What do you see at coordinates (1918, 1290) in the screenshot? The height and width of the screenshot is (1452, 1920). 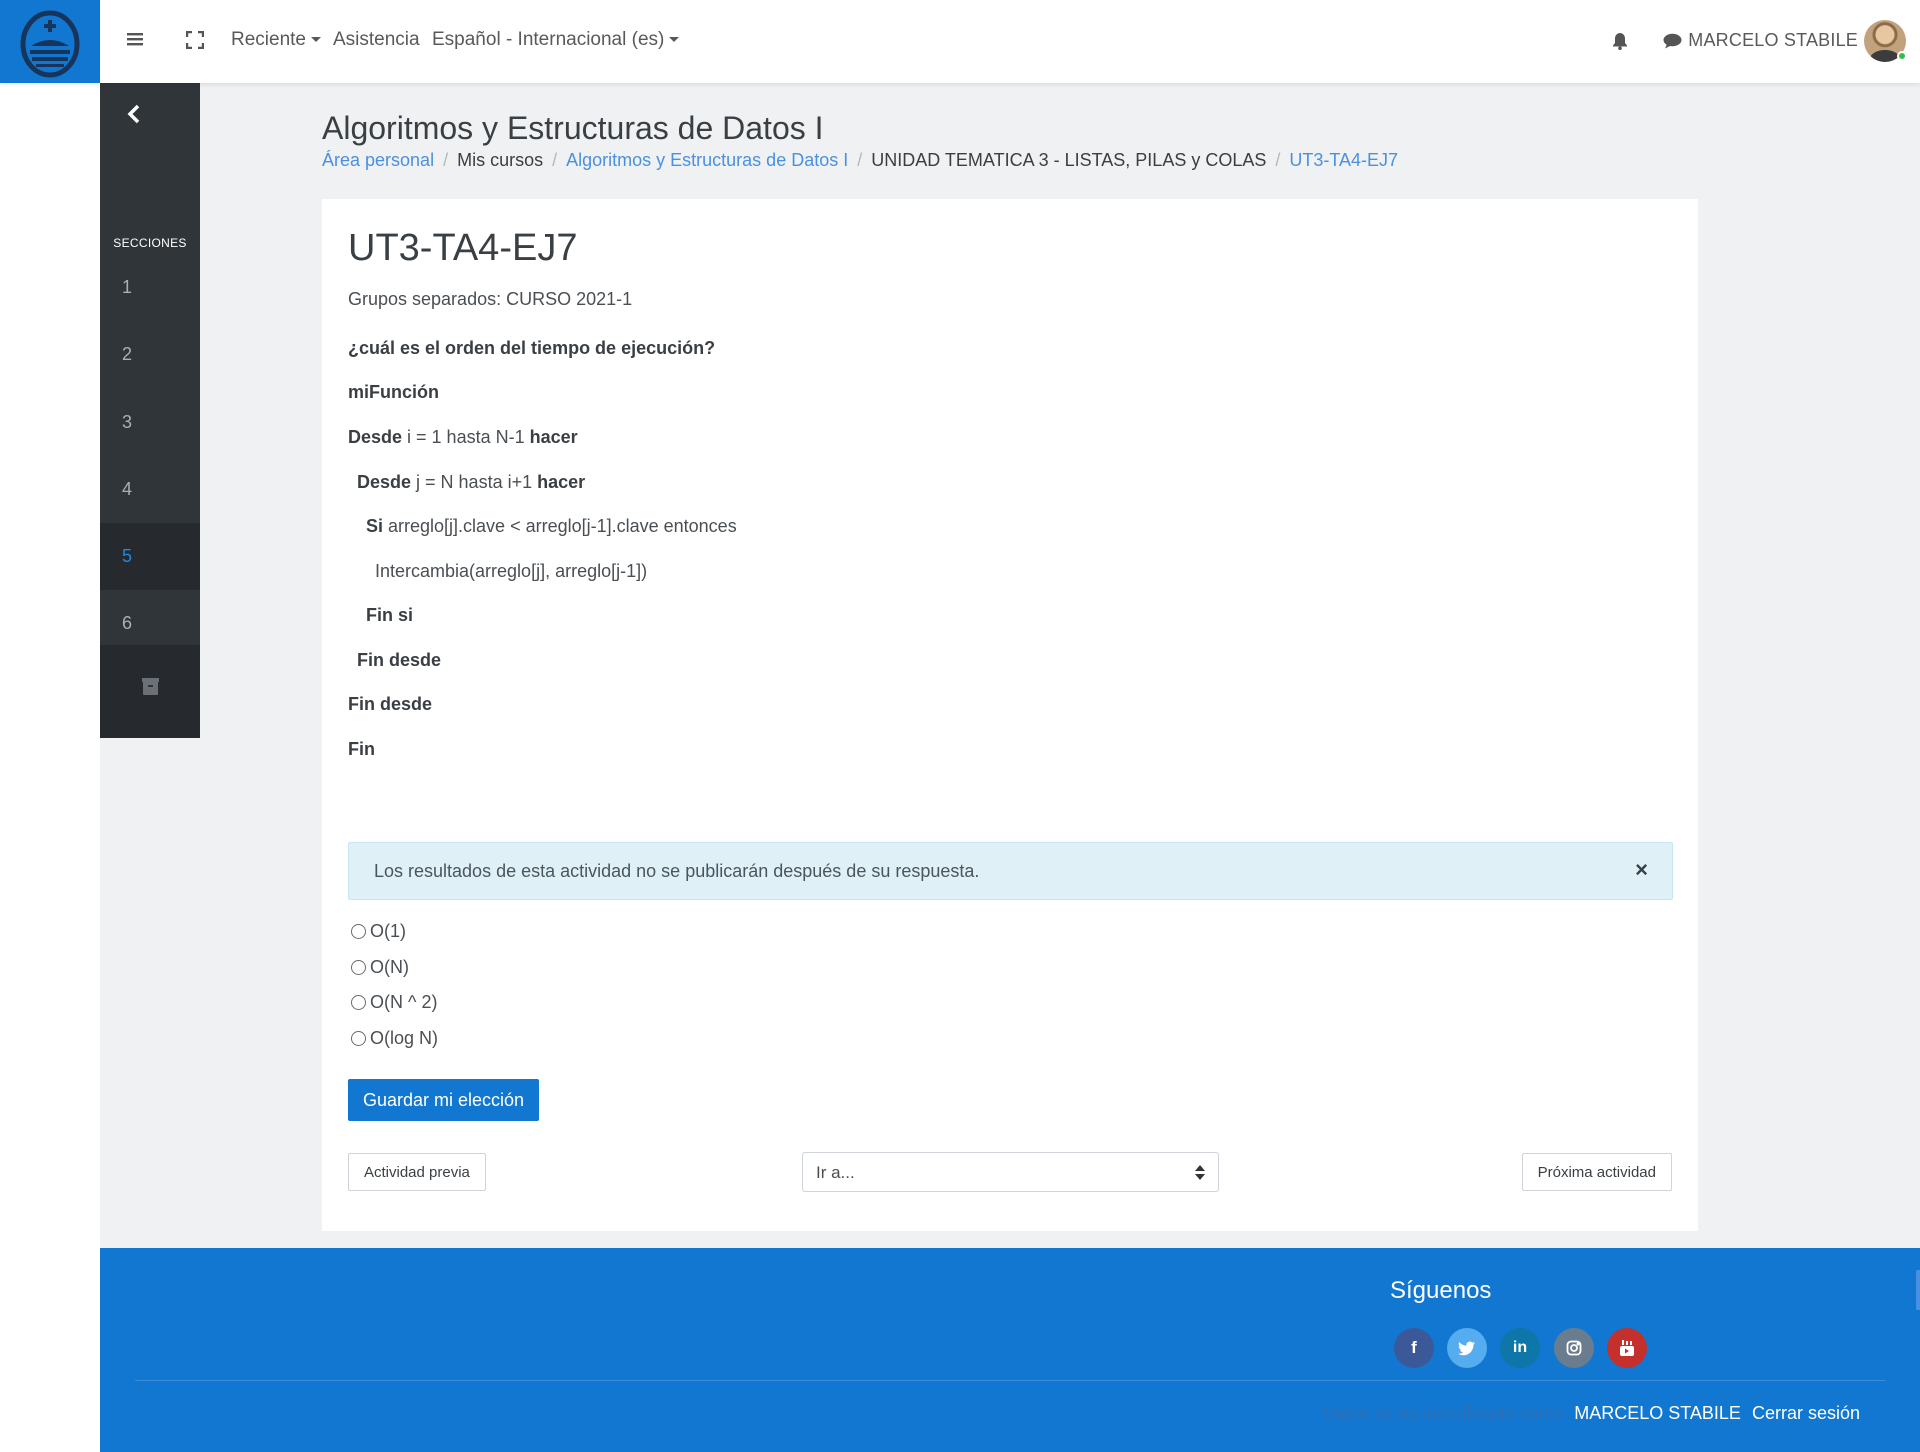 I see `scrollbar-thumb` at bounding box center [1918, 1290].